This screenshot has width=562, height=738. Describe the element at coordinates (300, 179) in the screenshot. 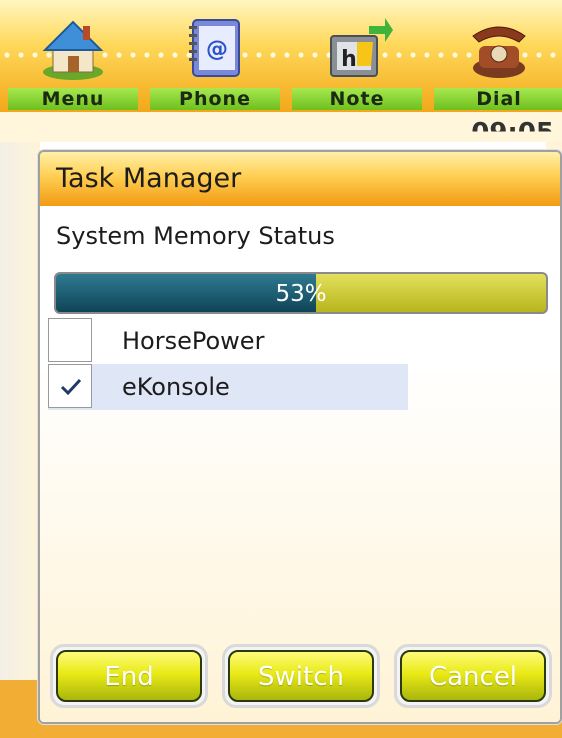

I see `dialog-title: Task Manager` at that location.